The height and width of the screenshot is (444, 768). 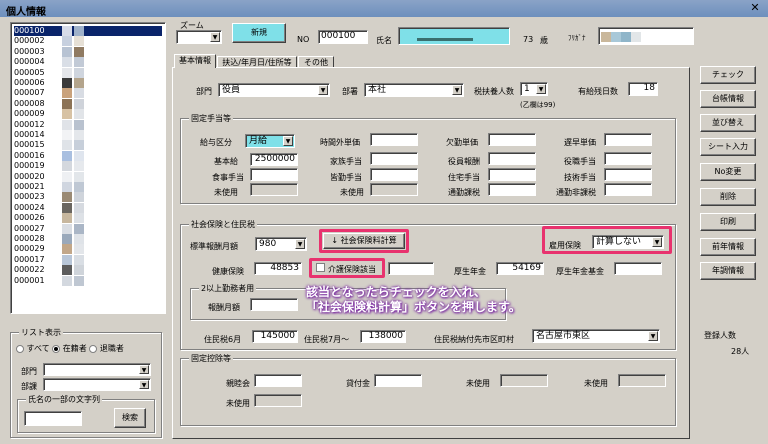 What do you see at coordinates (29, 41) in the screenshot?
I see `employee-id: 000002` at bounding box center [29, 41].